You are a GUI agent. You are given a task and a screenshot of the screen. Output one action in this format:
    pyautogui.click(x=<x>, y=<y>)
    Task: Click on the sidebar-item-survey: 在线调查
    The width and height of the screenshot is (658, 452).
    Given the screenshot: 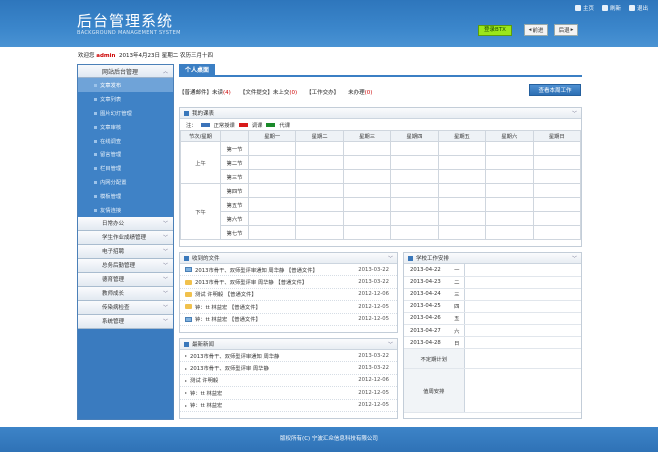 What is the action you would take?
    pyautogui.click(x=125, y=141)
    